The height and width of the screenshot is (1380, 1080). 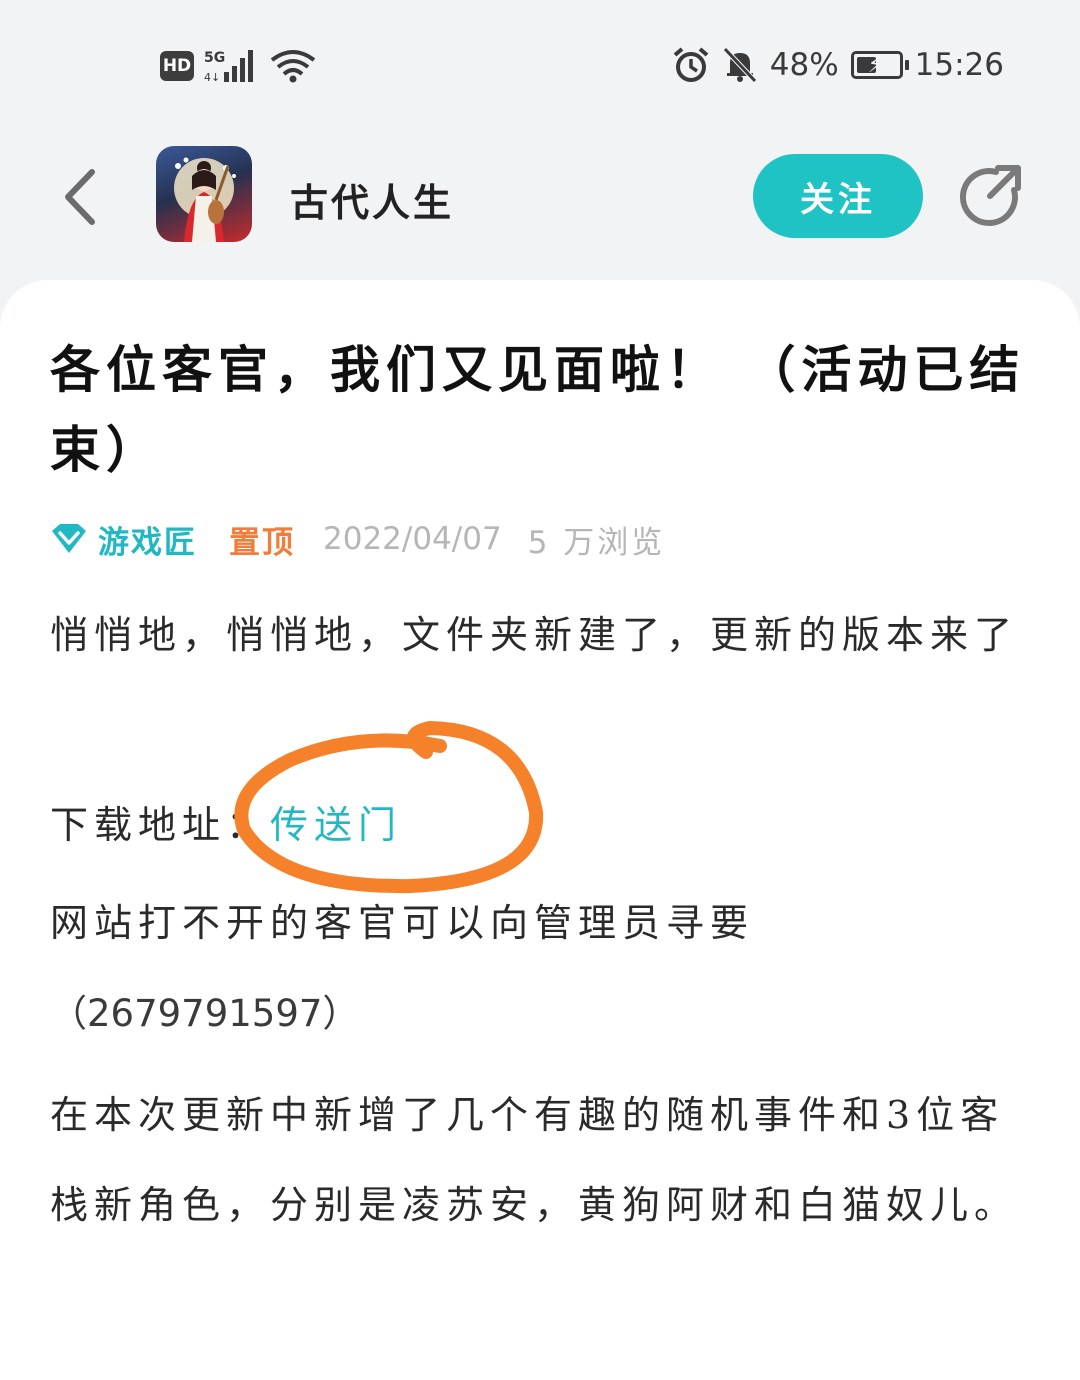 I want to click on share-icon, so click(x=989, y=195).